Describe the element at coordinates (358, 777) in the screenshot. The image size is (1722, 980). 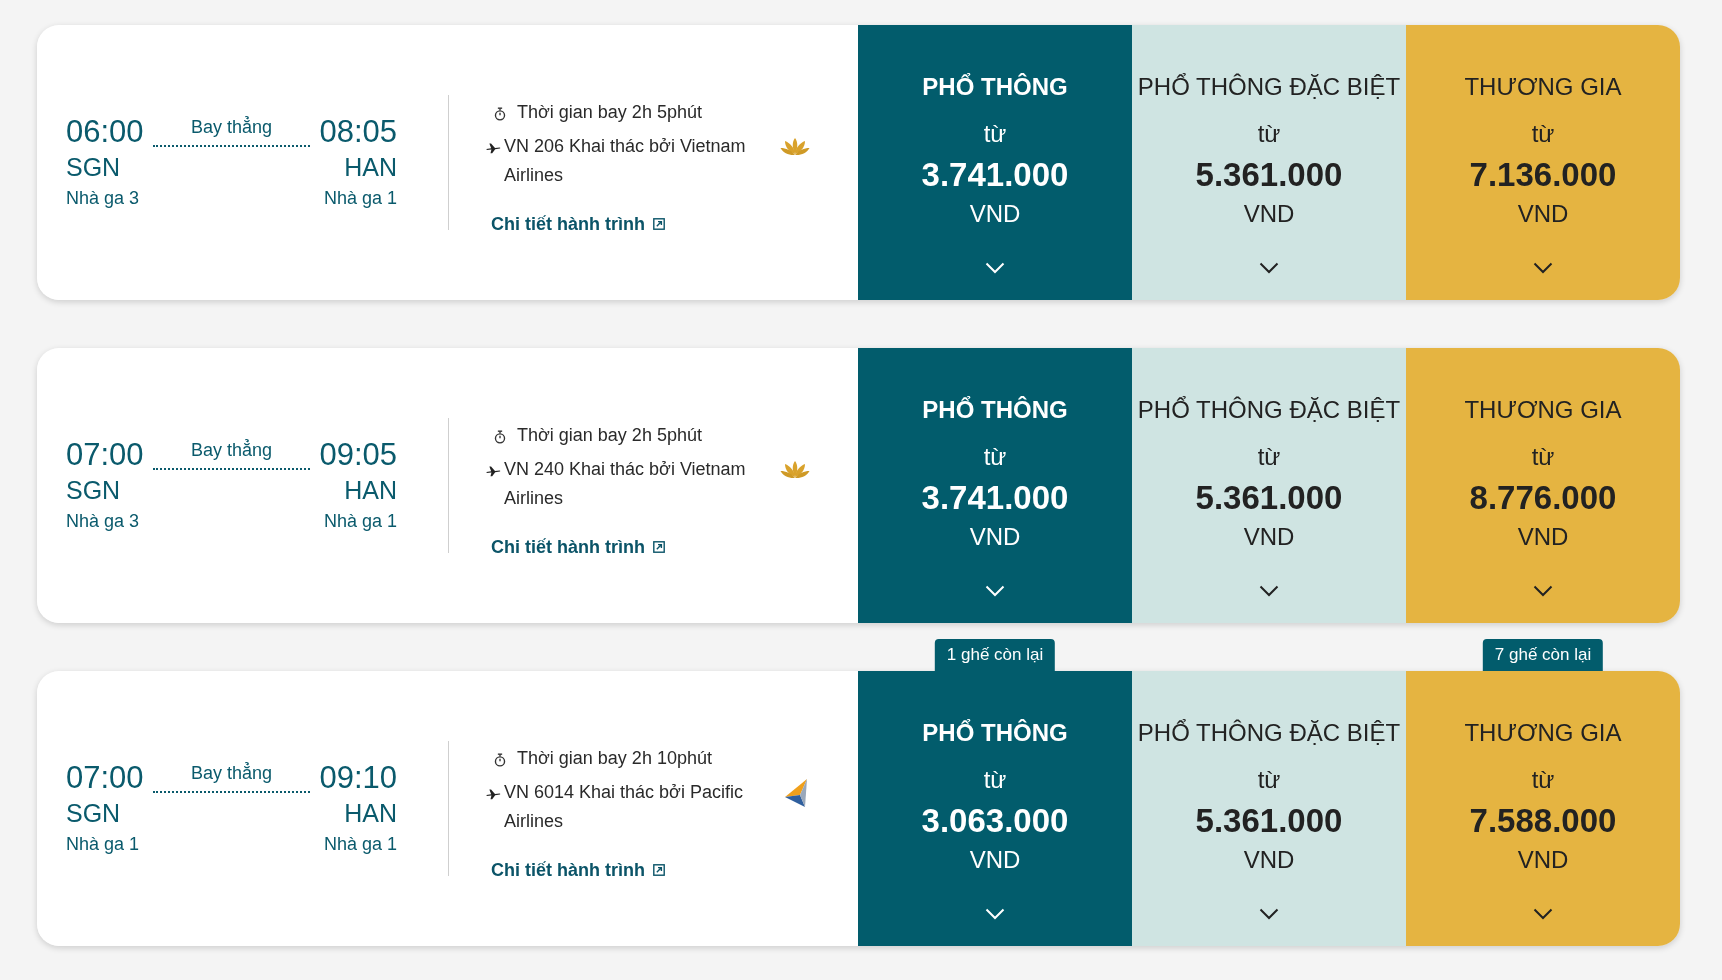
I see `arrival-time: 09:10` at that location.